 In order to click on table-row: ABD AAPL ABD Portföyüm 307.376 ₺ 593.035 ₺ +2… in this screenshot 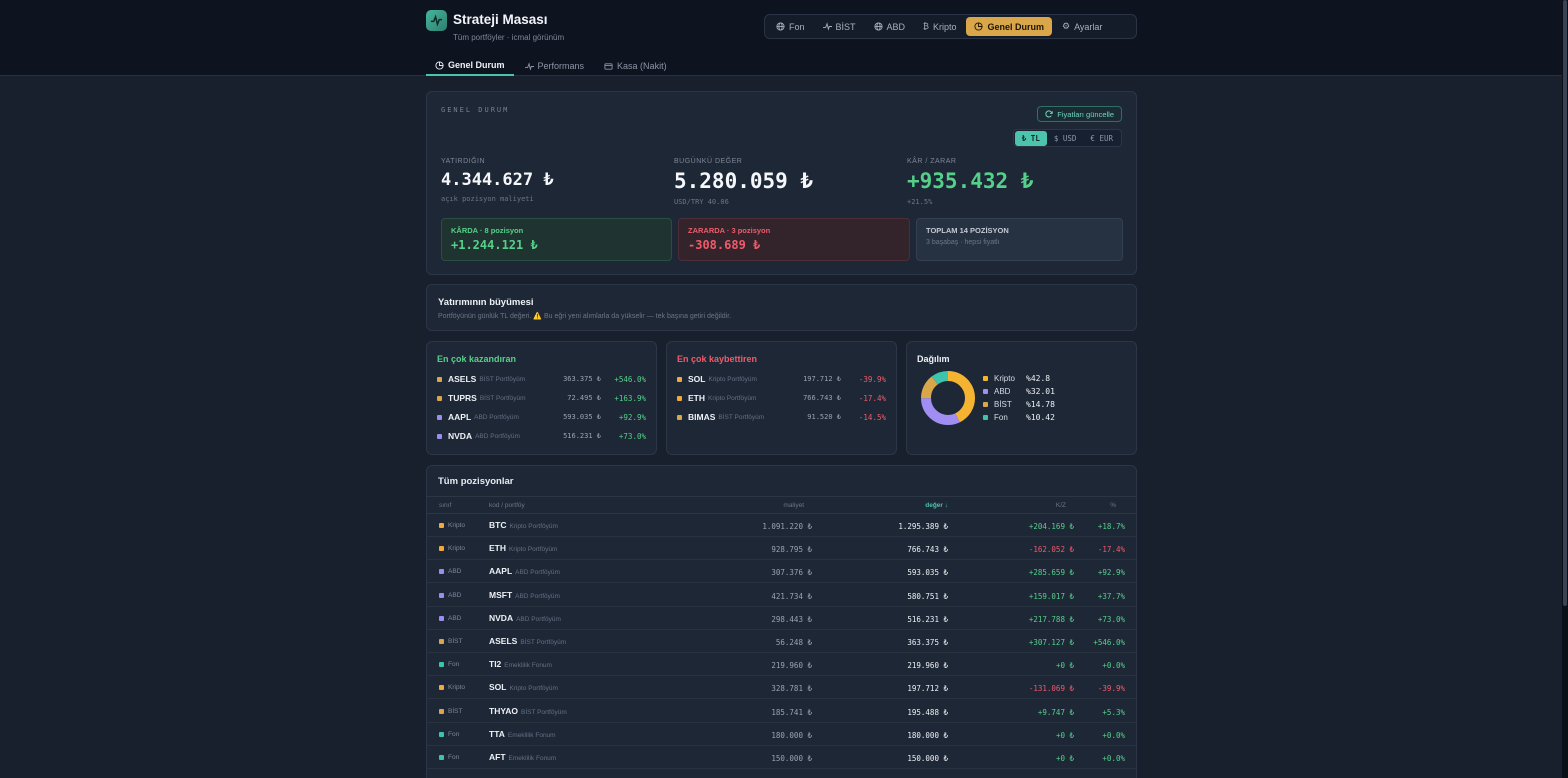, I will do `click(781, 572)`.